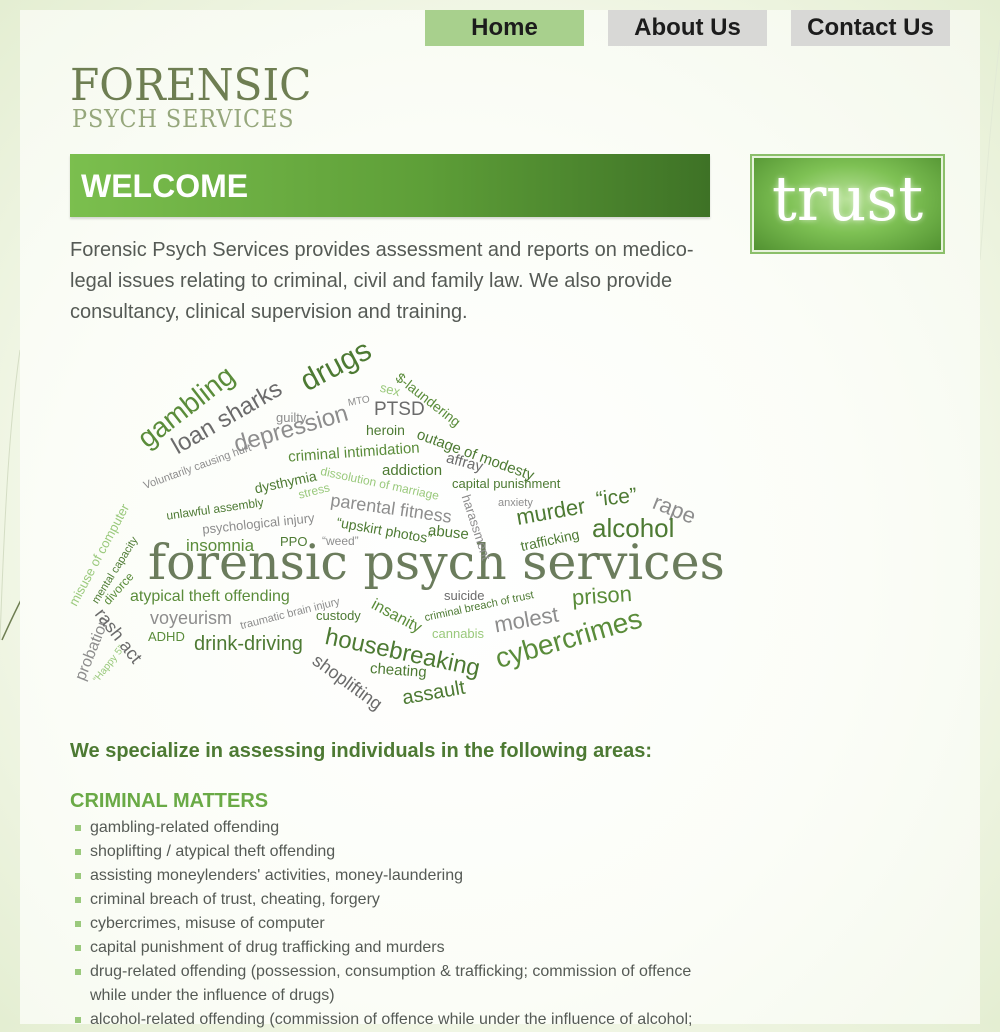  What do you see at coordinates (390, 185) in the screenshot?
I see `welcome-banner: WELCOME` at bounding box center [390, 185].